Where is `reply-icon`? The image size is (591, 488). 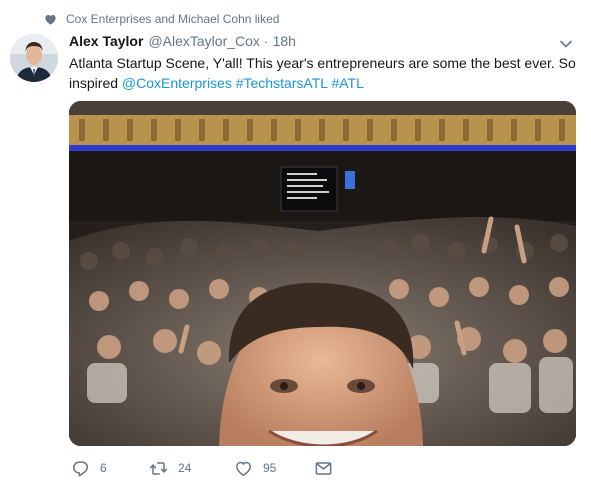
reply-icon is located at coordinates (80, 468).